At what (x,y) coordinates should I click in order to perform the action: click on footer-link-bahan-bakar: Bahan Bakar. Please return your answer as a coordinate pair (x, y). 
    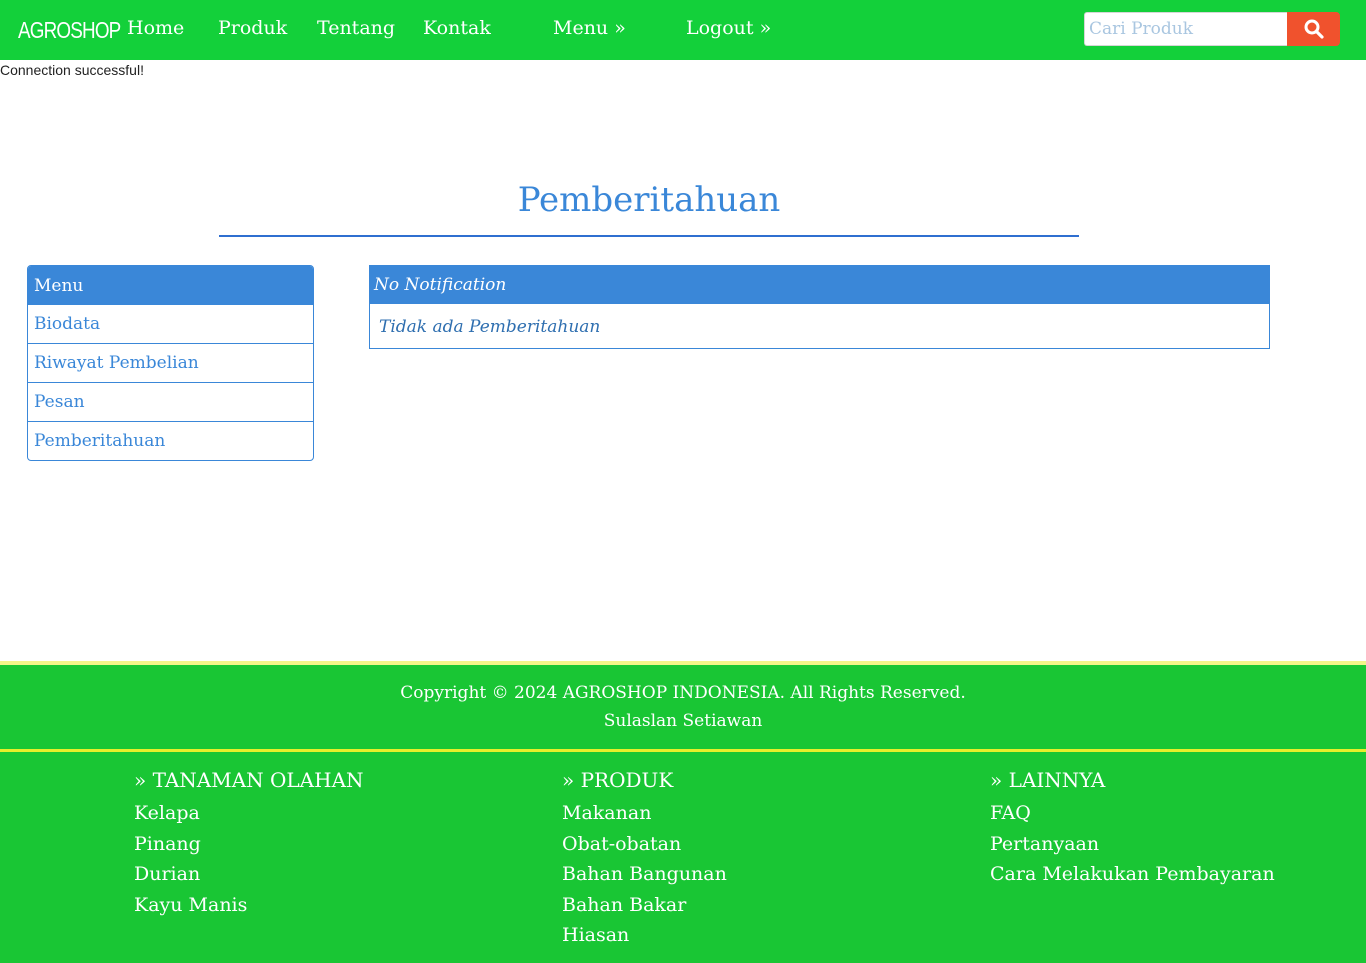
    Looking at the image, I should click on (644, 905).